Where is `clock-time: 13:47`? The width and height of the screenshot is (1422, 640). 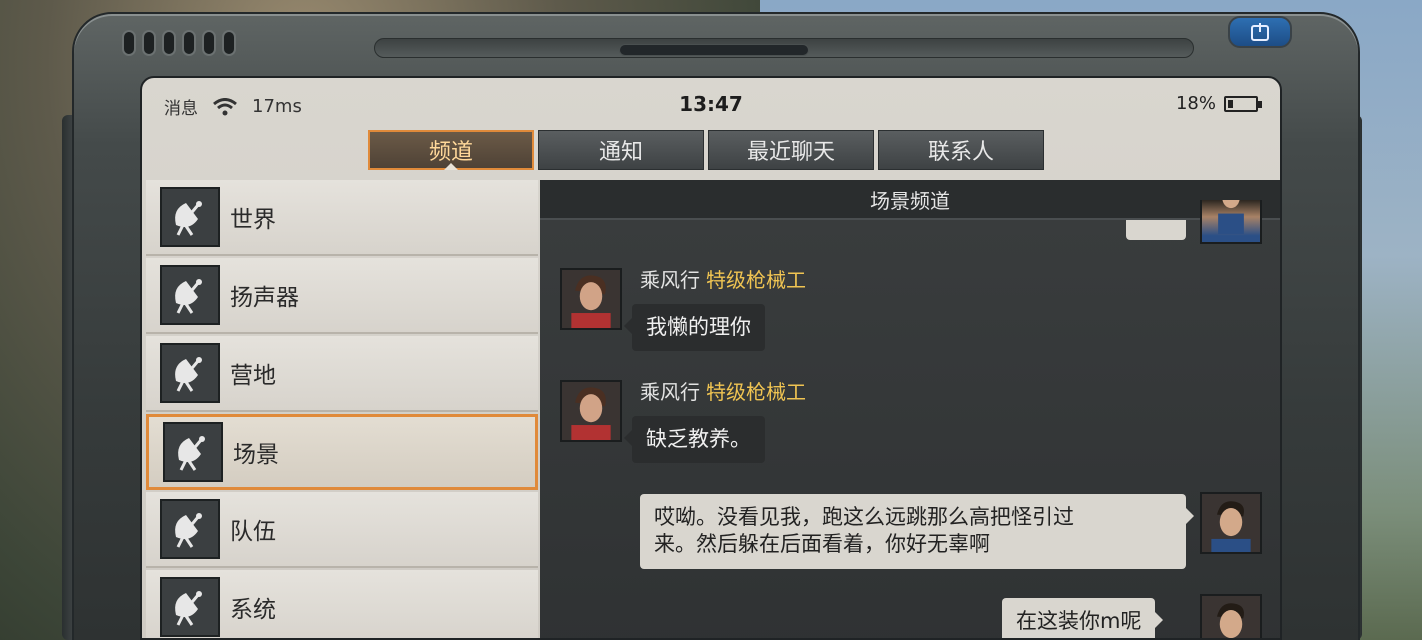
clock-time: 13:47 is located at coordinates (711, 104).